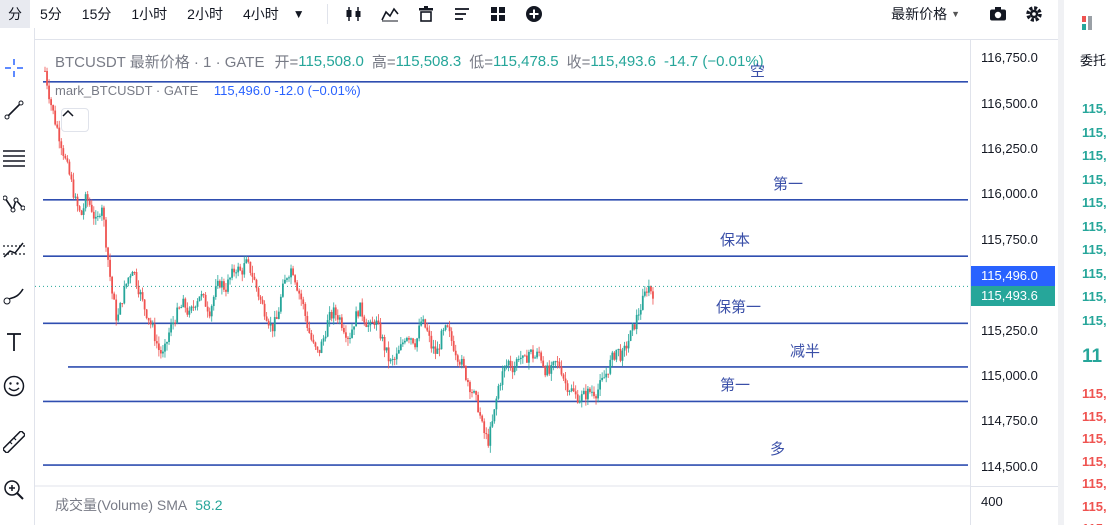  Describe the element at coordinates (955, 14) in the screenshot. I see `price-type-caret-icon: ▼` at that location.